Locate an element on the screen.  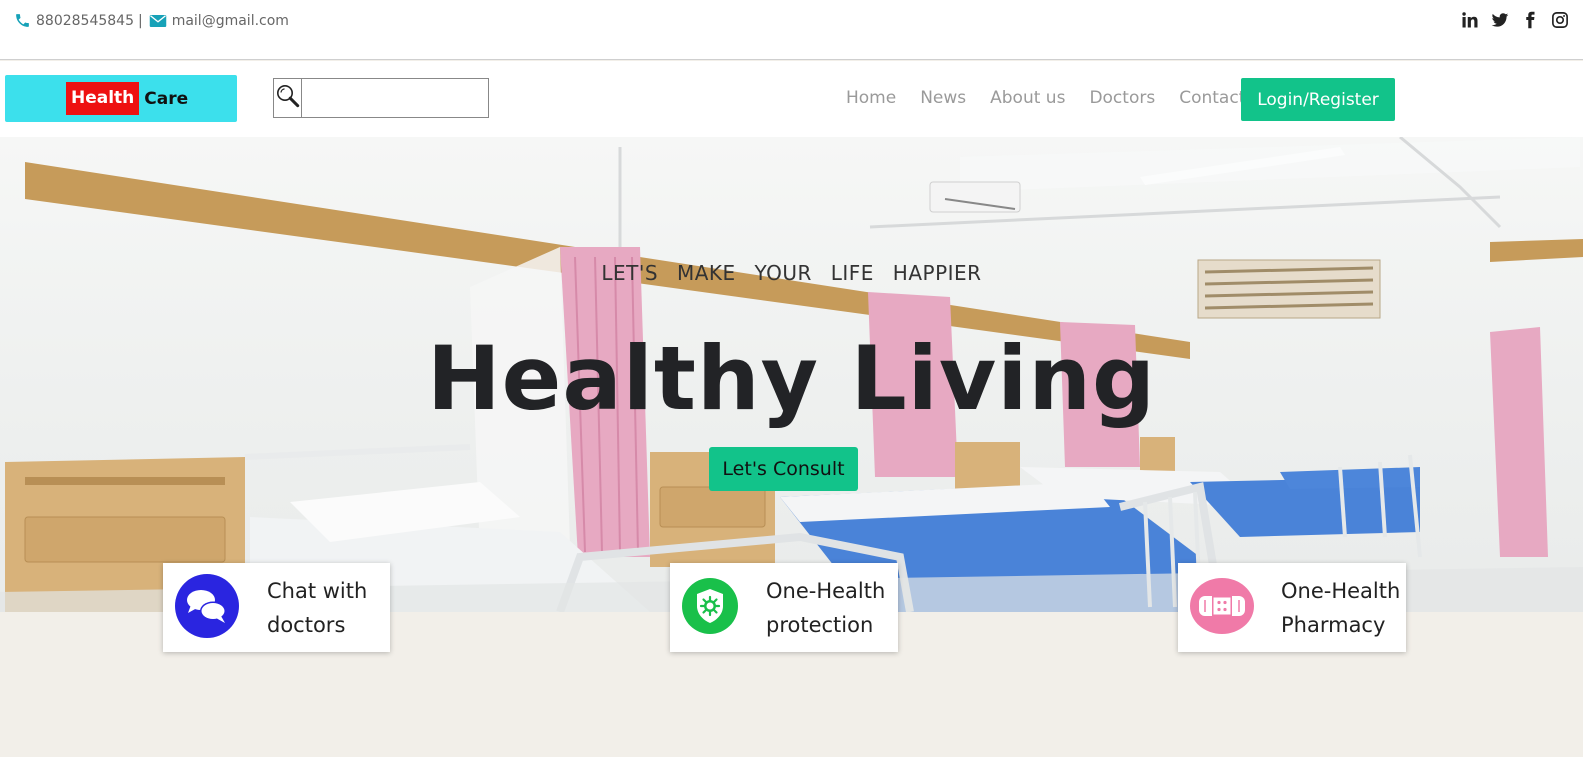
contact-info: 88028545845 | mail@gmail.com is located at coordinates (151, 20).